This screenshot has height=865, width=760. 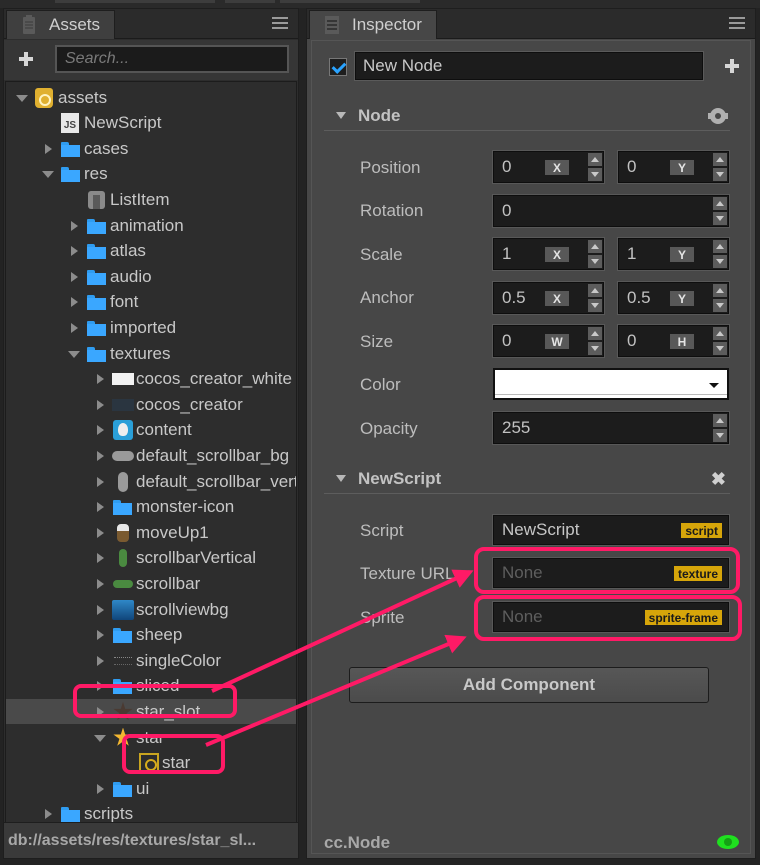 What do you see at coordinates (151, 353) in the screenshot?
I see `tree-item: textures` at bounding box center [151, 353].